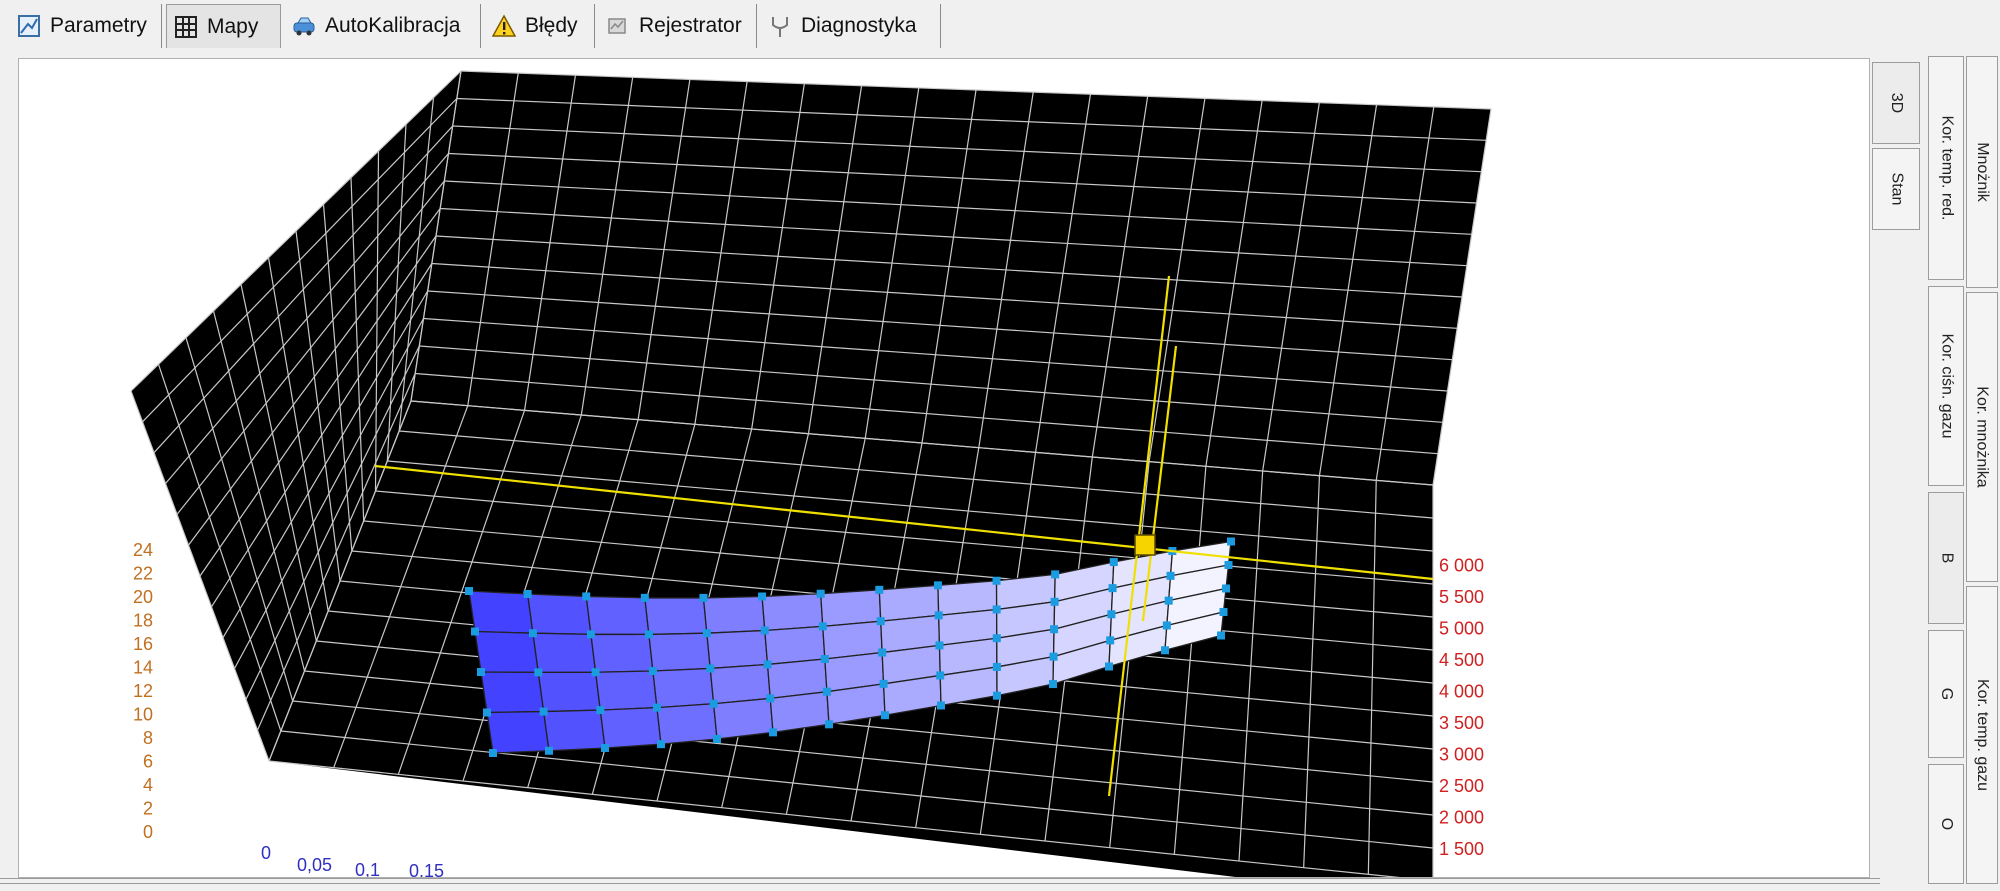 The image size is (2000, 891). What do you see at coordinates (86, 26) in the screenshot?
I see `tab-parametry: Parametry` at bounding box center [86, 26].